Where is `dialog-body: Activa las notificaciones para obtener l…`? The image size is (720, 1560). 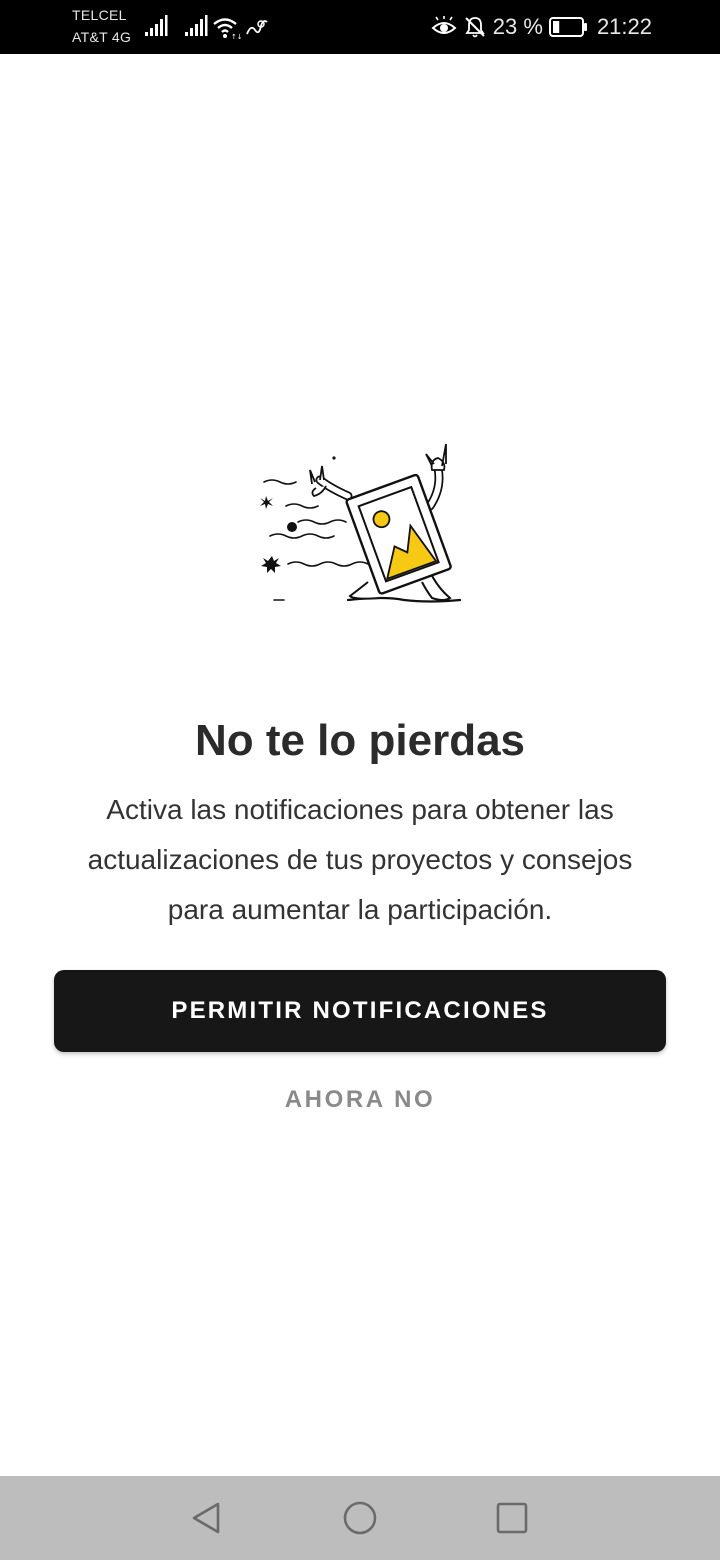
dialog-body: Activa las notificaciones para obtener l… is located at coordinates (360, 859).